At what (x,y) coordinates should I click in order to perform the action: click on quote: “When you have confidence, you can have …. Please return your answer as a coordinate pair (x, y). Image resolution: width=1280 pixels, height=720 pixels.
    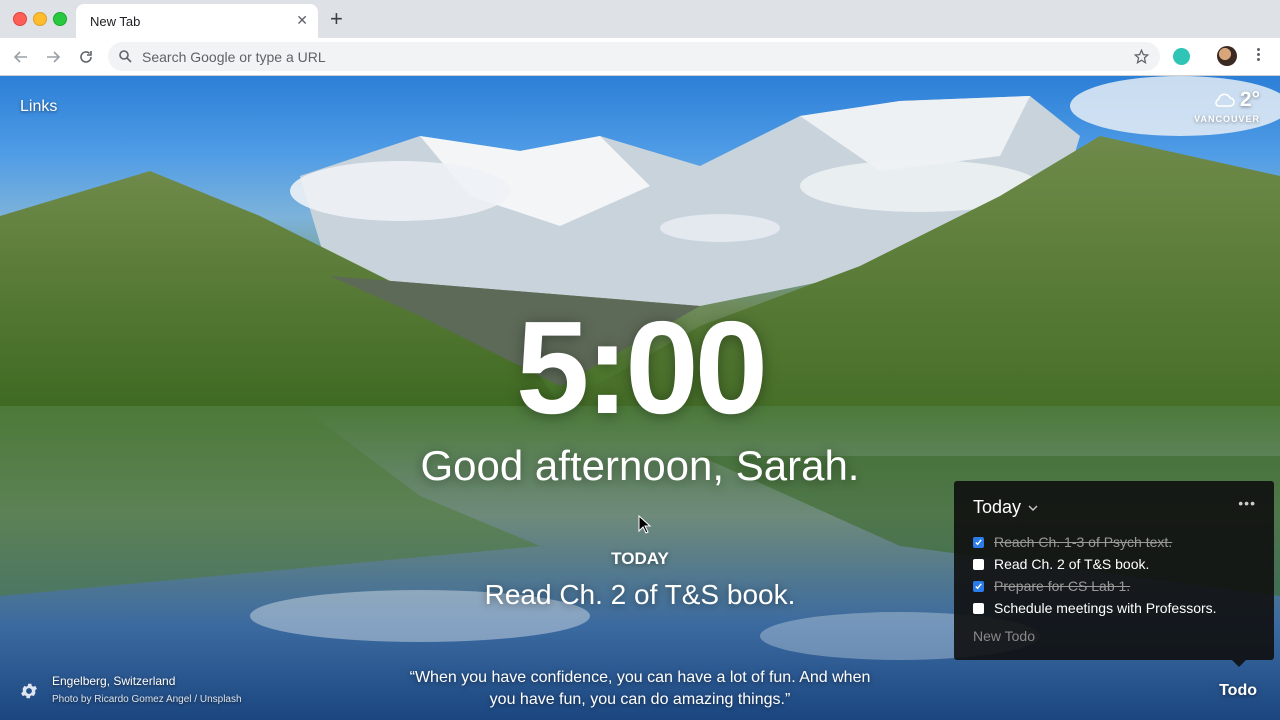
    Looking at the image, I should click on (640, 688).